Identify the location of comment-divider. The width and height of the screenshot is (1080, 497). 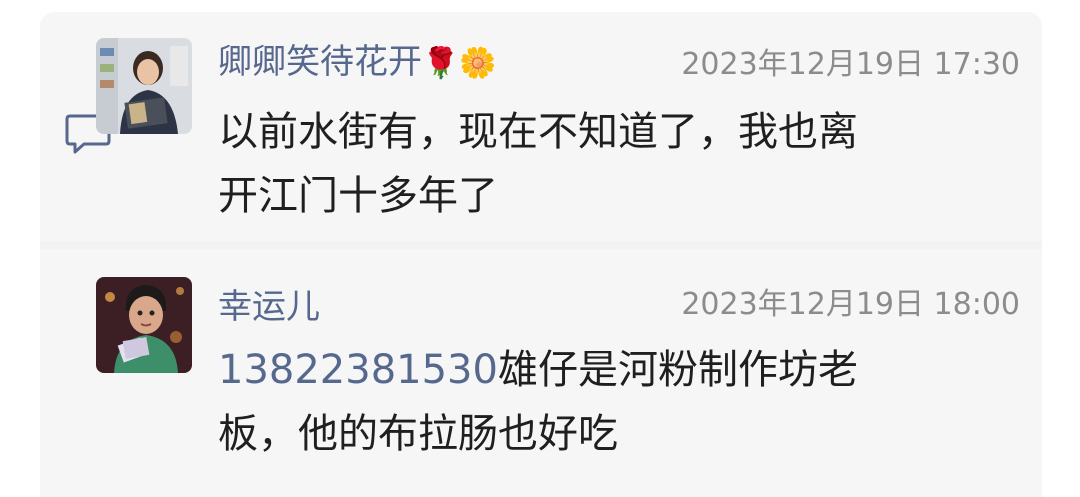
(541, 245).